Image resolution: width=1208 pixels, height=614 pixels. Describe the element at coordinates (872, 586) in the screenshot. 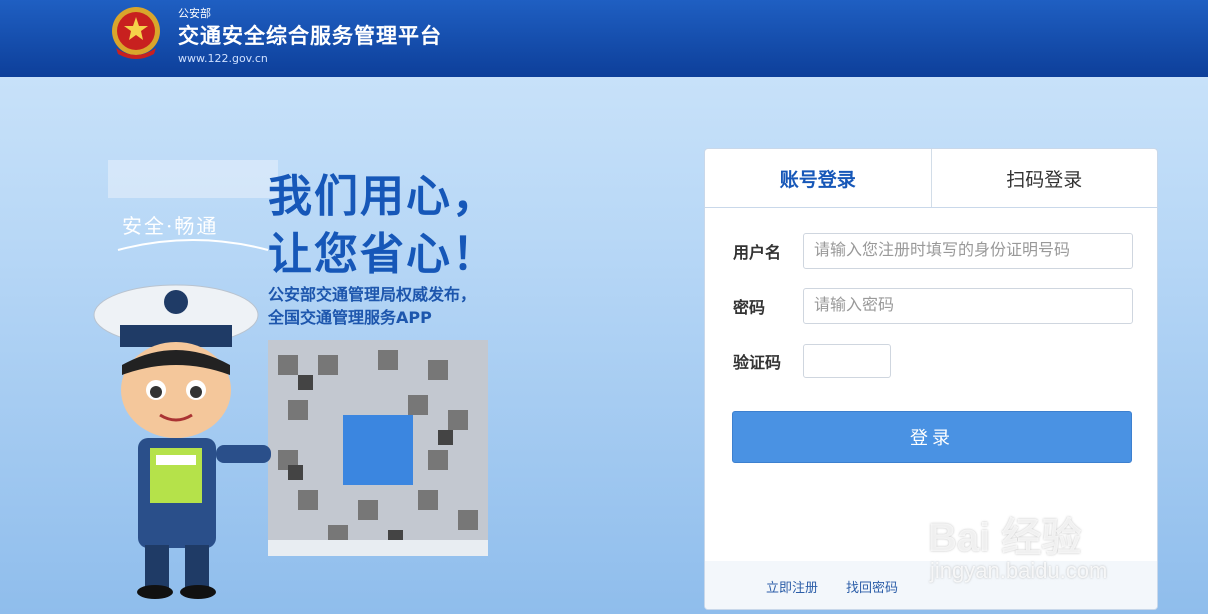

I see `recover-password-link: 找回密码` at that location.